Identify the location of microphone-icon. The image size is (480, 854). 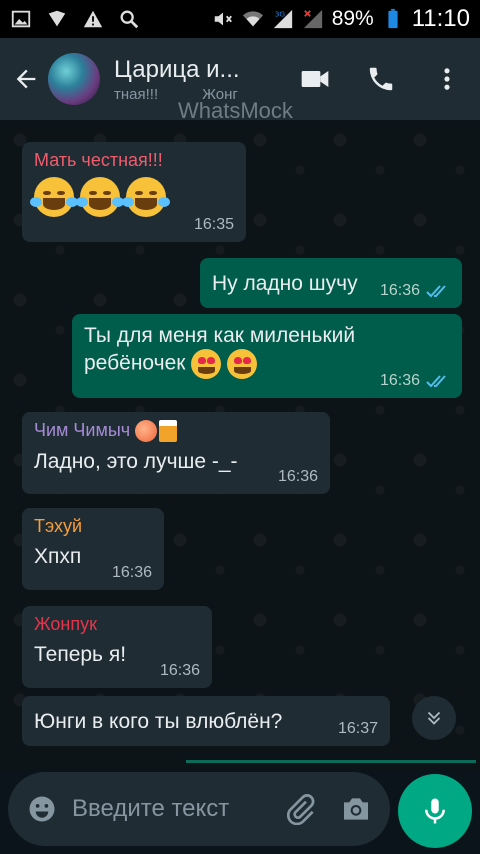
(435, 811).